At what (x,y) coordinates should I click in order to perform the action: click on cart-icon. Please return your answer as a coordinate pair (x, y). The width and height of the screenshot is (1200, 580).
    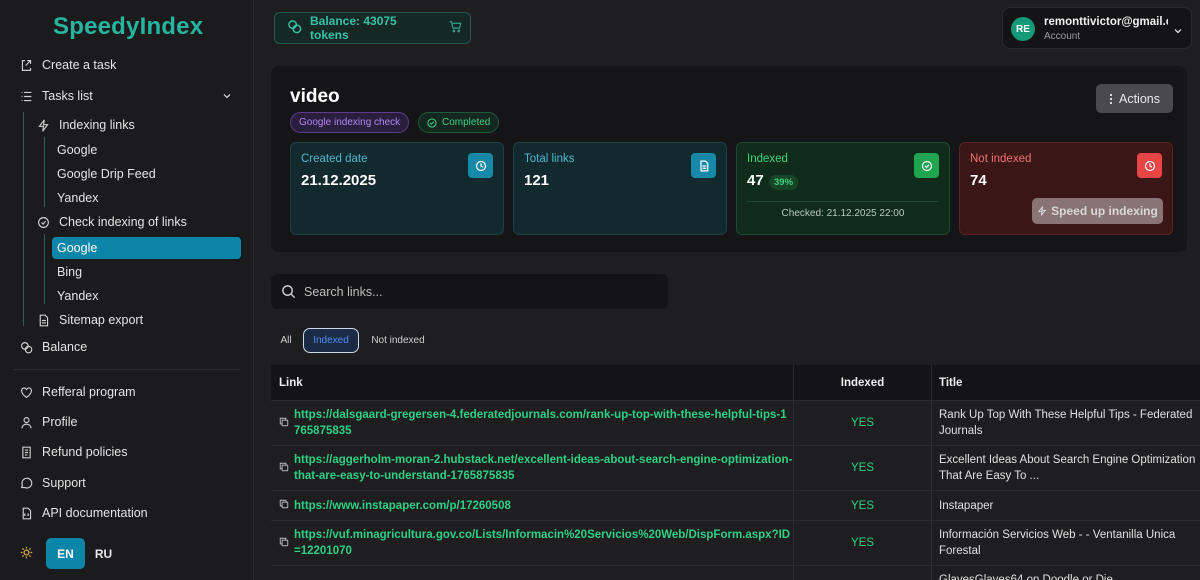
    Looking at the image, I should click on (459, 28).